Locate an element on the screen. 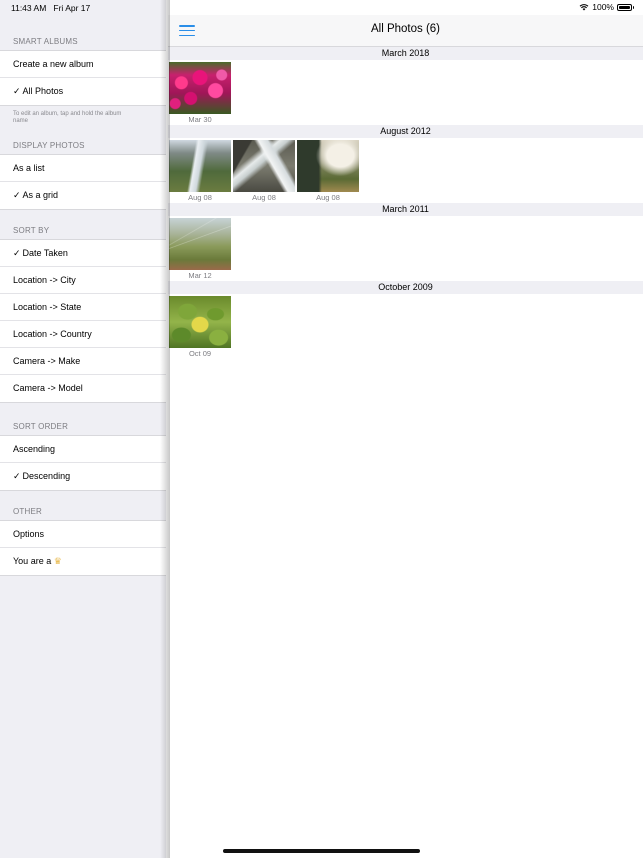  as-grid-item: ✓ As a grid is located at coordinates (83, 195).